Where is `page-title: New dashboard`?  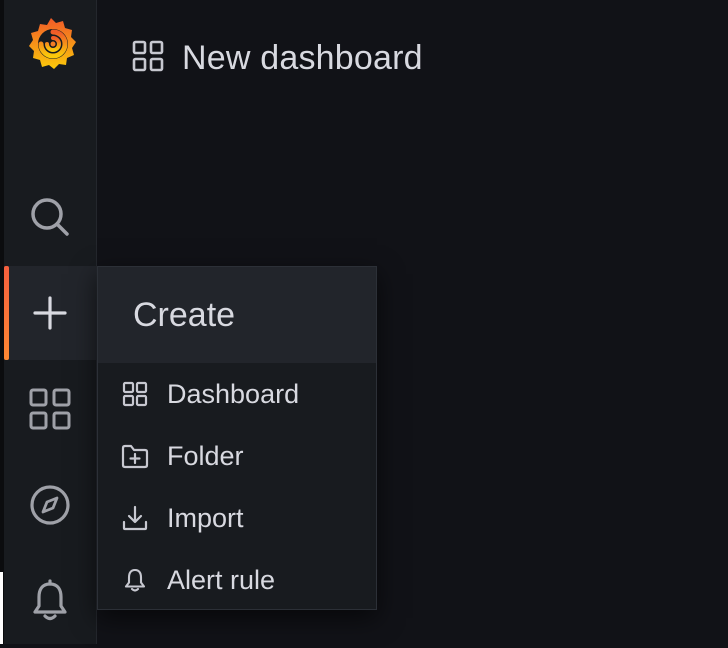 page-title: New dashboard is located at coordinates (302, 58).